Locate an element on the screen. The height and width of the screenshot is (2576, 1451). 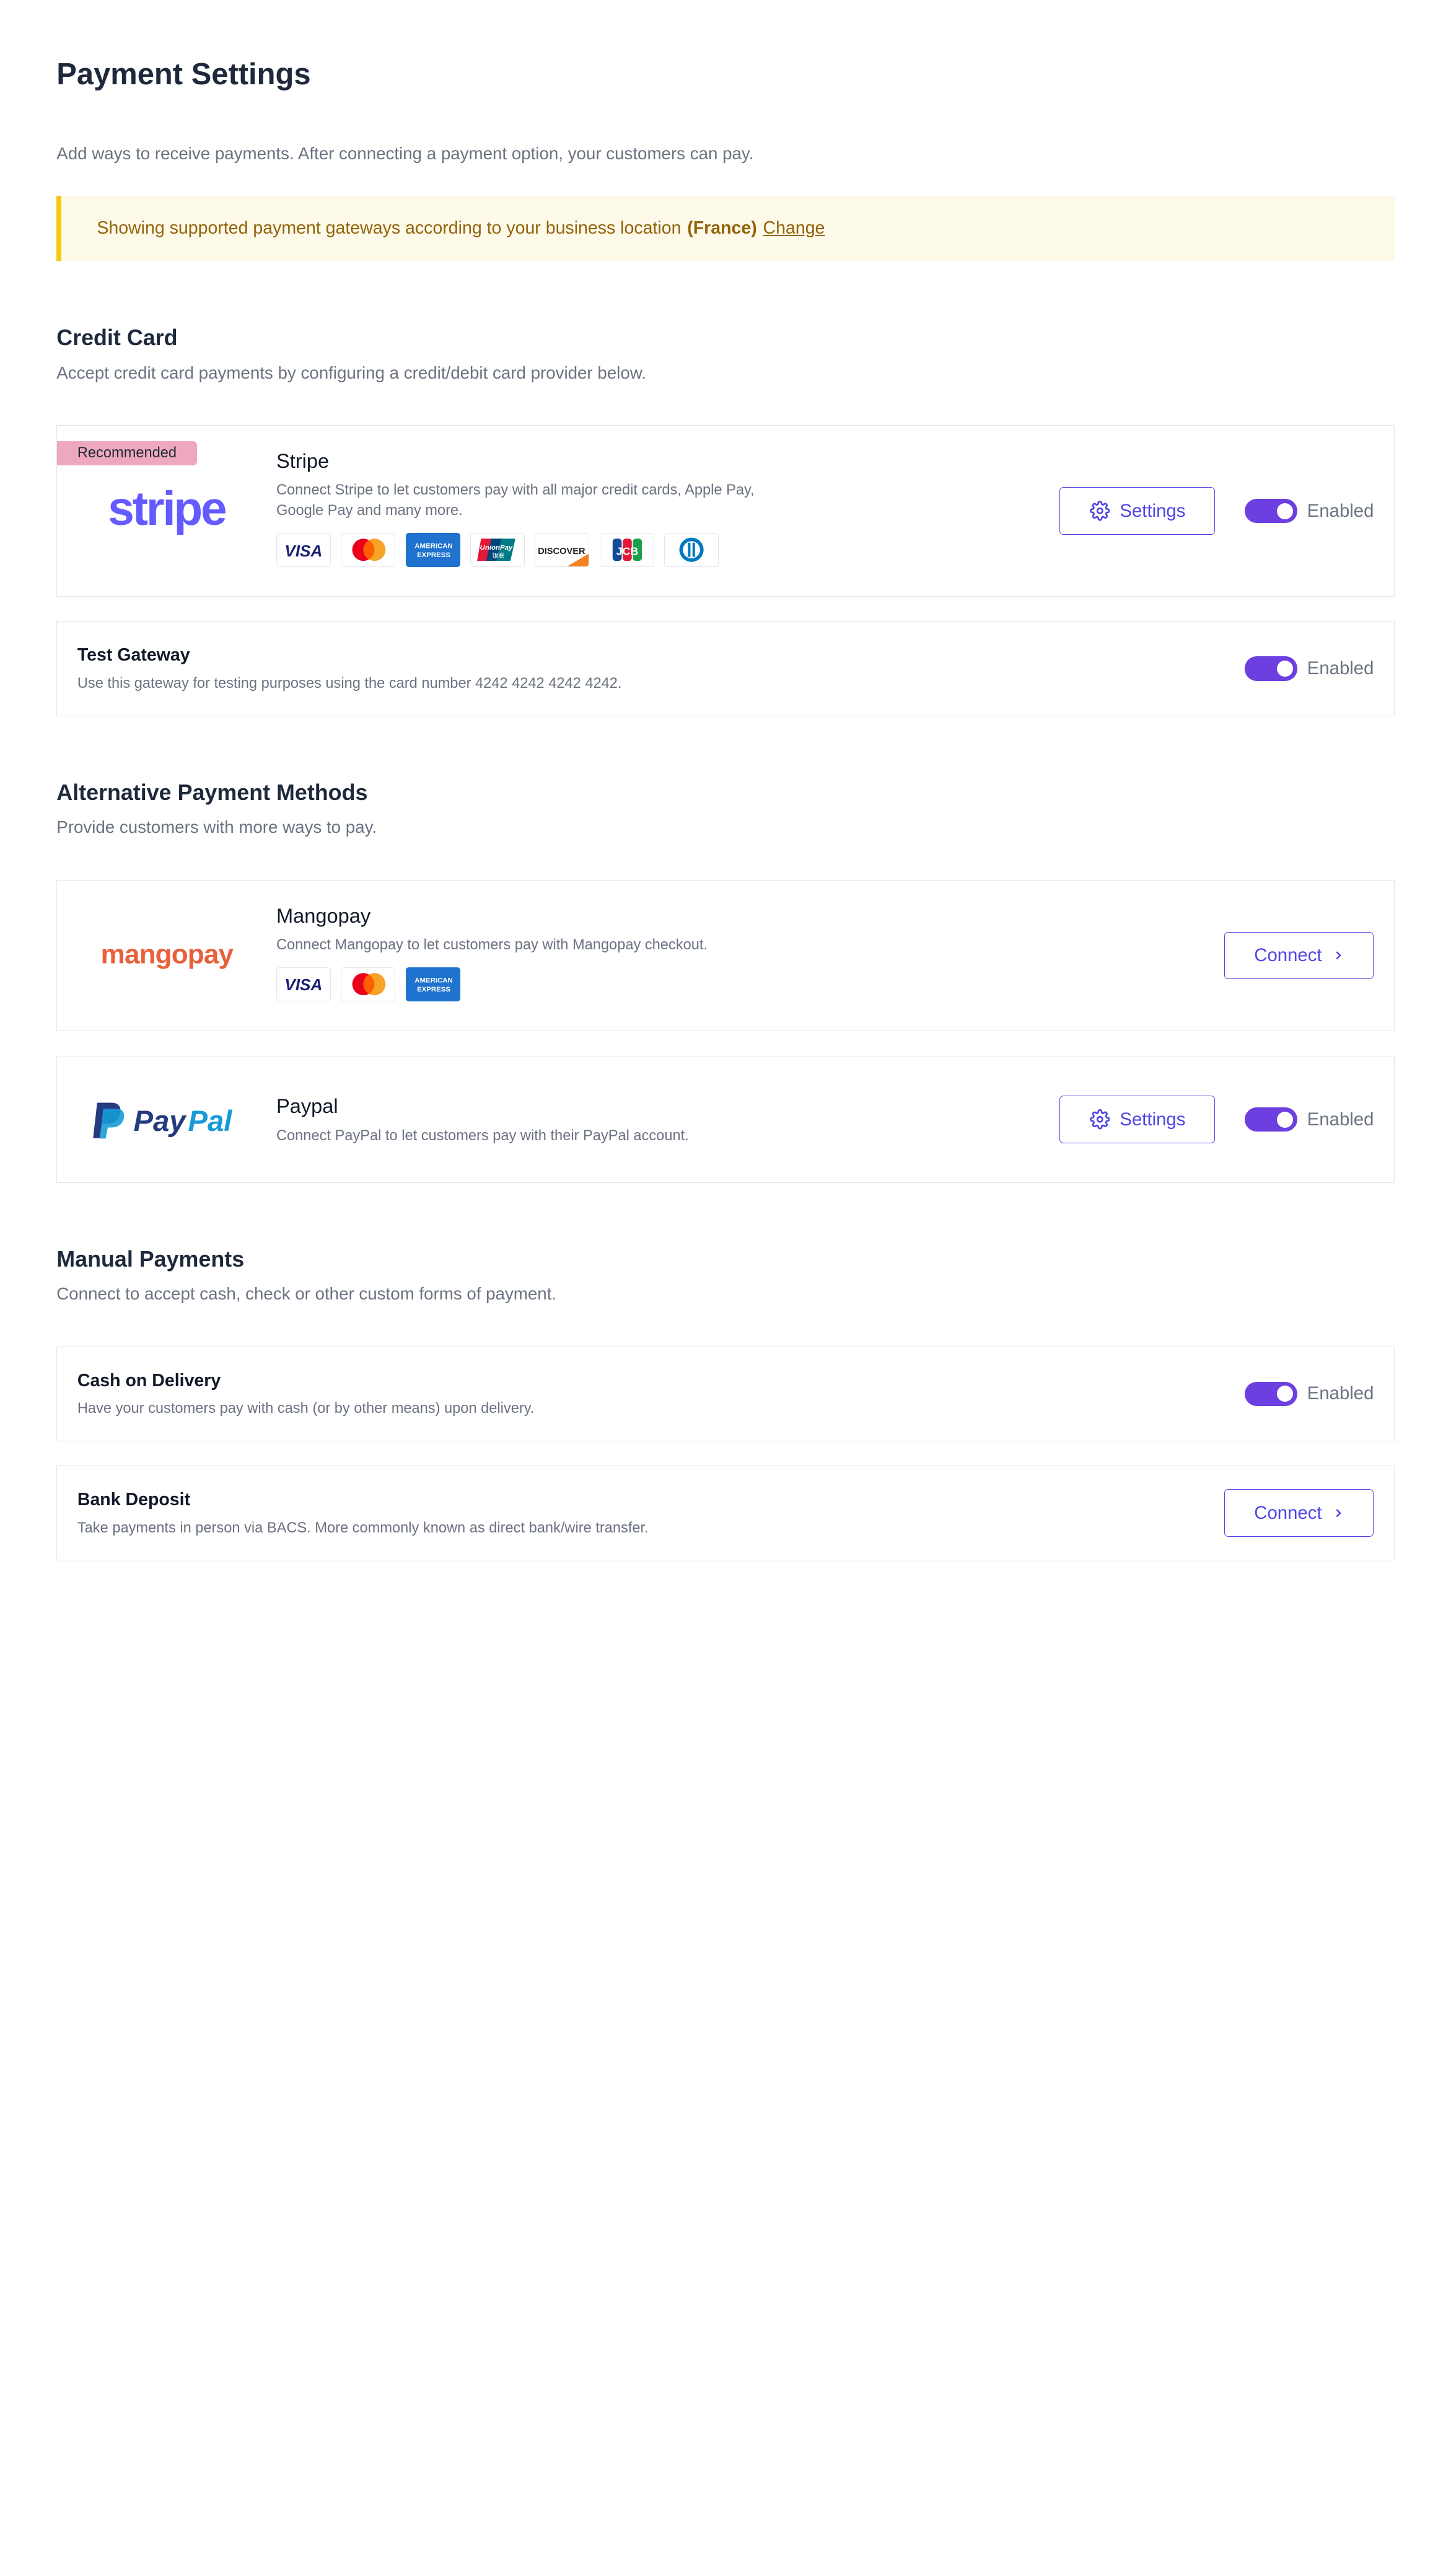
section-title-credit-card: Credit Card is located at coordinates (117, 338).